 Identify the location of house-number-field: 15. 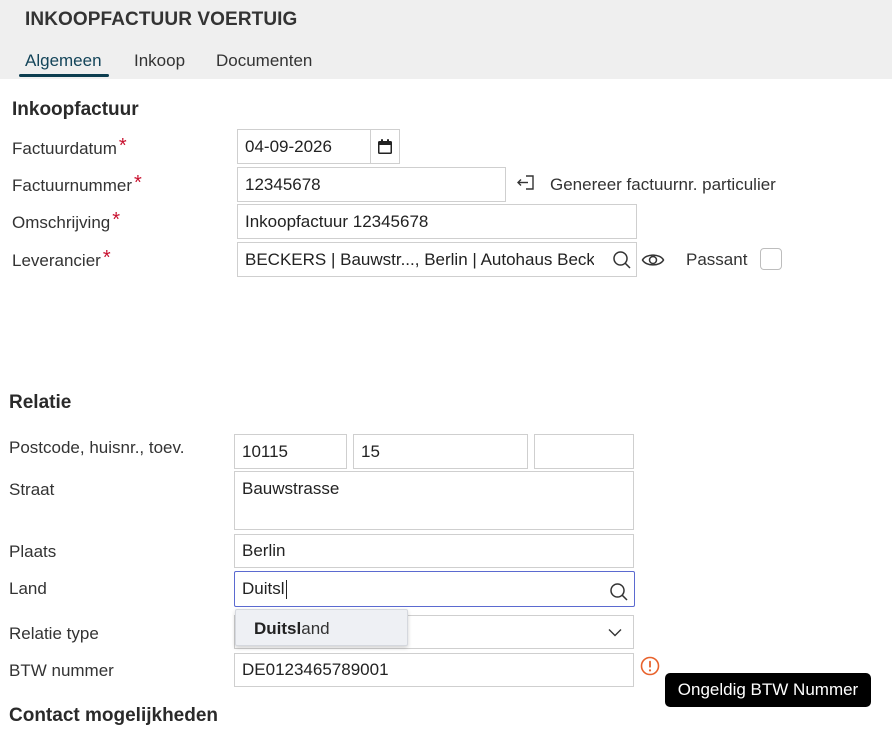
(440, 451).